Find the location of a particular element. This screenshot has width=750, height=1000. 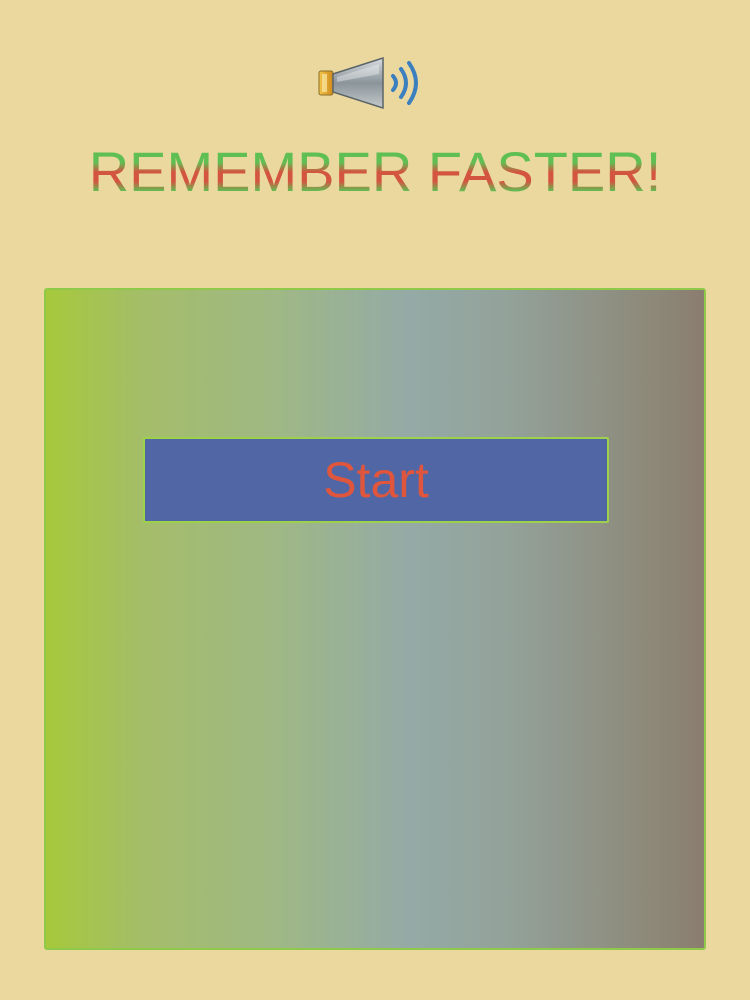

sound-toggle-button is located at coordinates (375, 83).